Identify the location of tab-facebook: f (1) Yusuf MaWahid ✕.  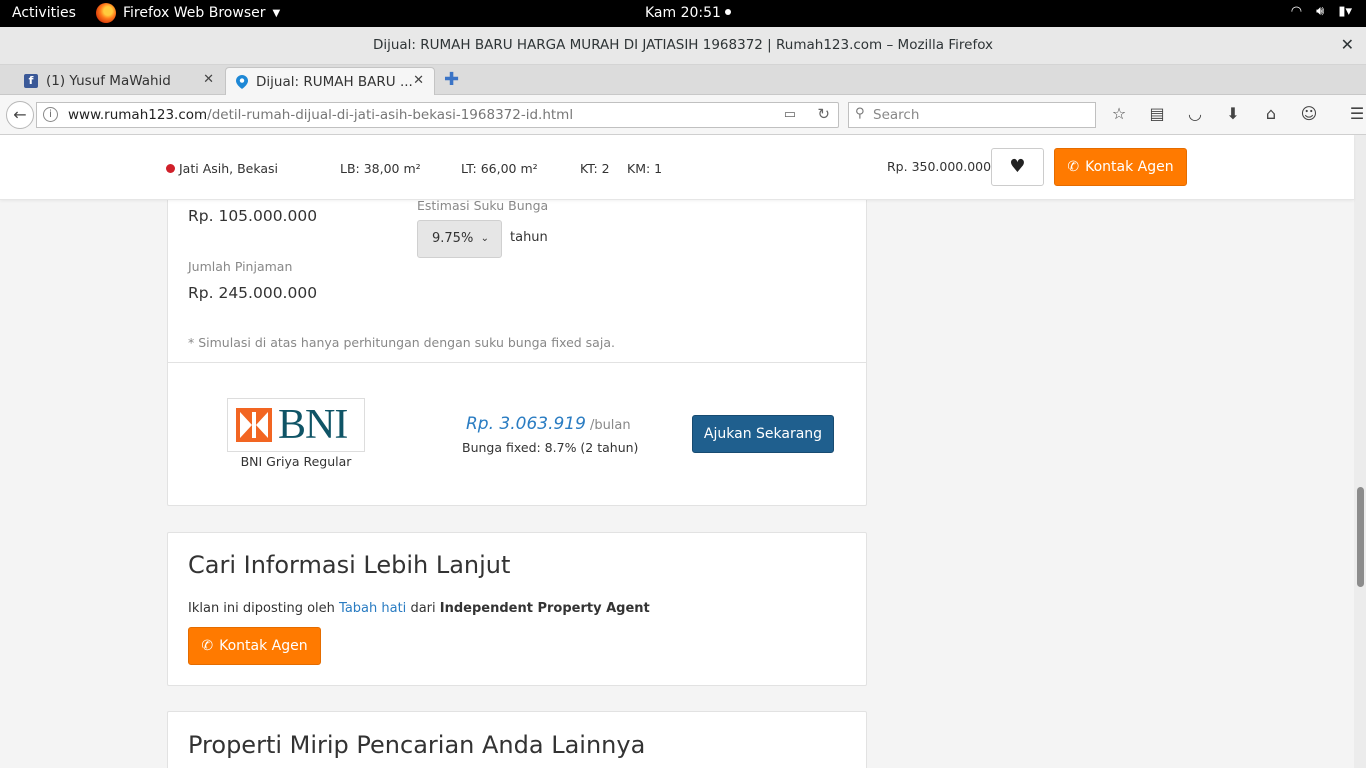
(118, 81).